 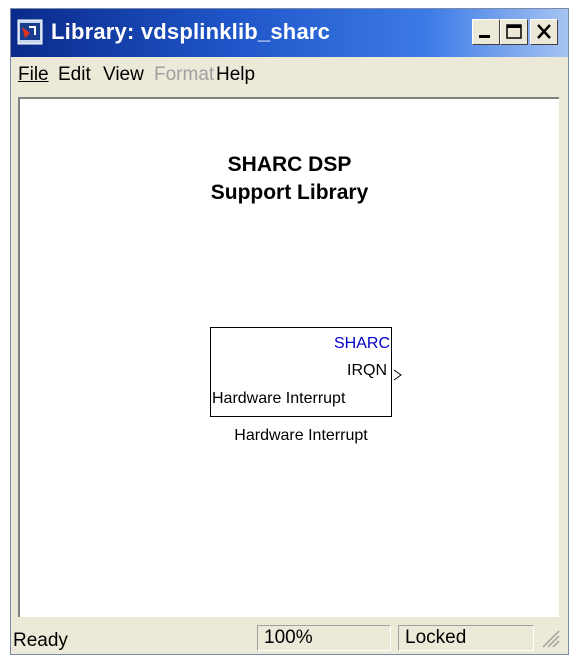 I want to click on resize-grip-icon, so click(x=550, y=640).